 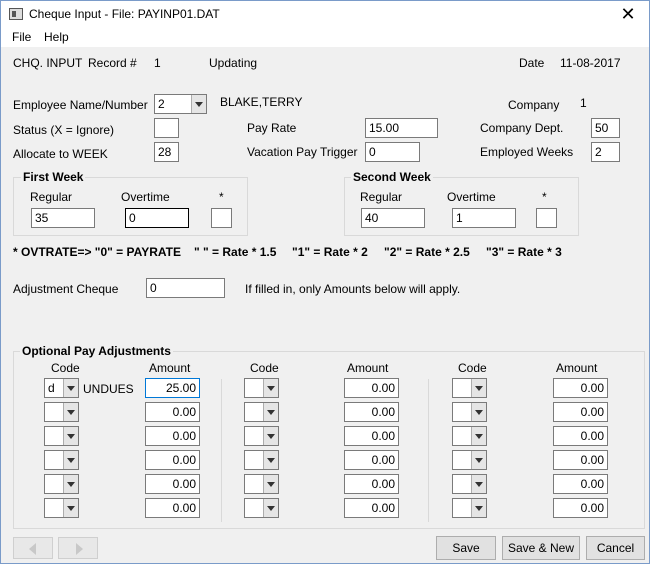 What do you see at coordinates (166, 152) in the screenshot?
I see `allocate-week-input: 28` at bounding box center [166, 152].